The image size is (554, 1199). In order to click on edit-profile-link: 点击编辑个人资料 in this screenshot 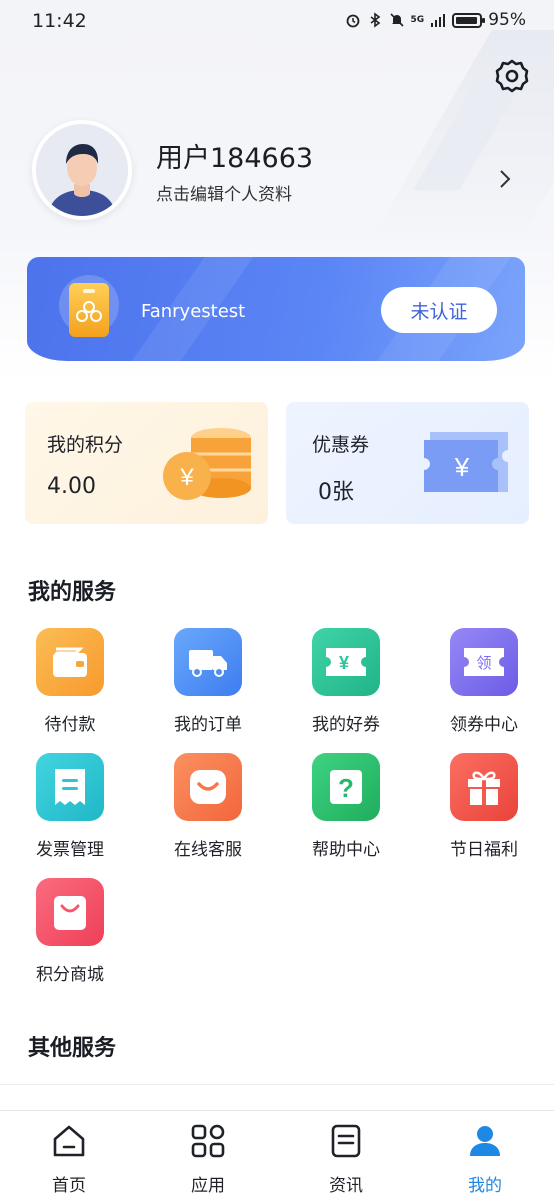, I will do `click(224, 192)`.